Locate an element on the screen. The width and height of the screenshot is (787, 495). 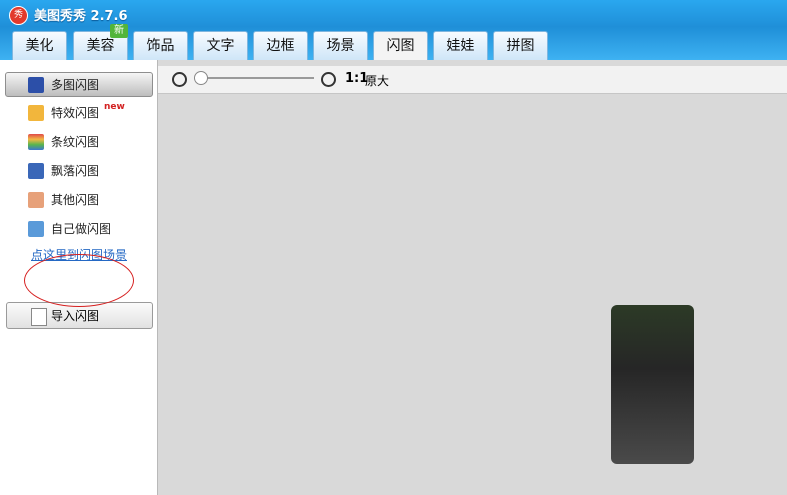
tab-beautify: 美化 is located at coordinates (39, 45).